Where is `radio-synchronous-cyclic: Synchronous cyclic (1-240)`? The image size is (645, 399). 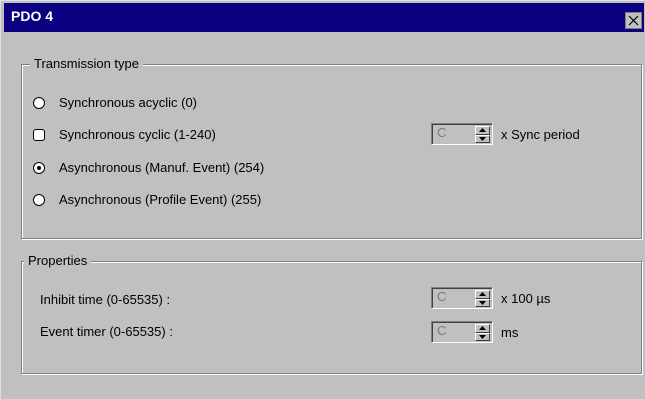 radio-synchronous-cyclic: Synchronous cyclic (1-240) is located at coordinates (124, 134).